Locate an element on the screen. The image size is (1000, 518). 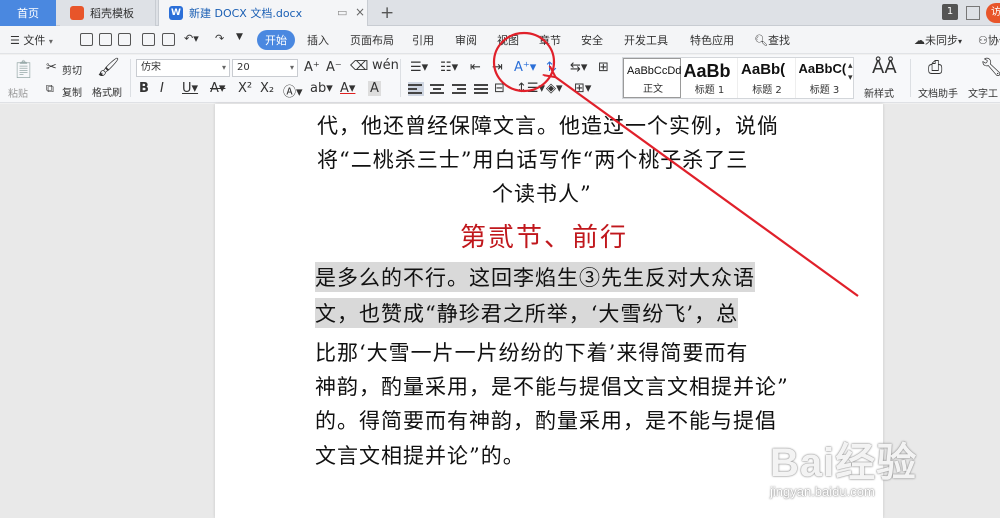
search-command: 🔍︎查找 is located at coordinates (772, 40).